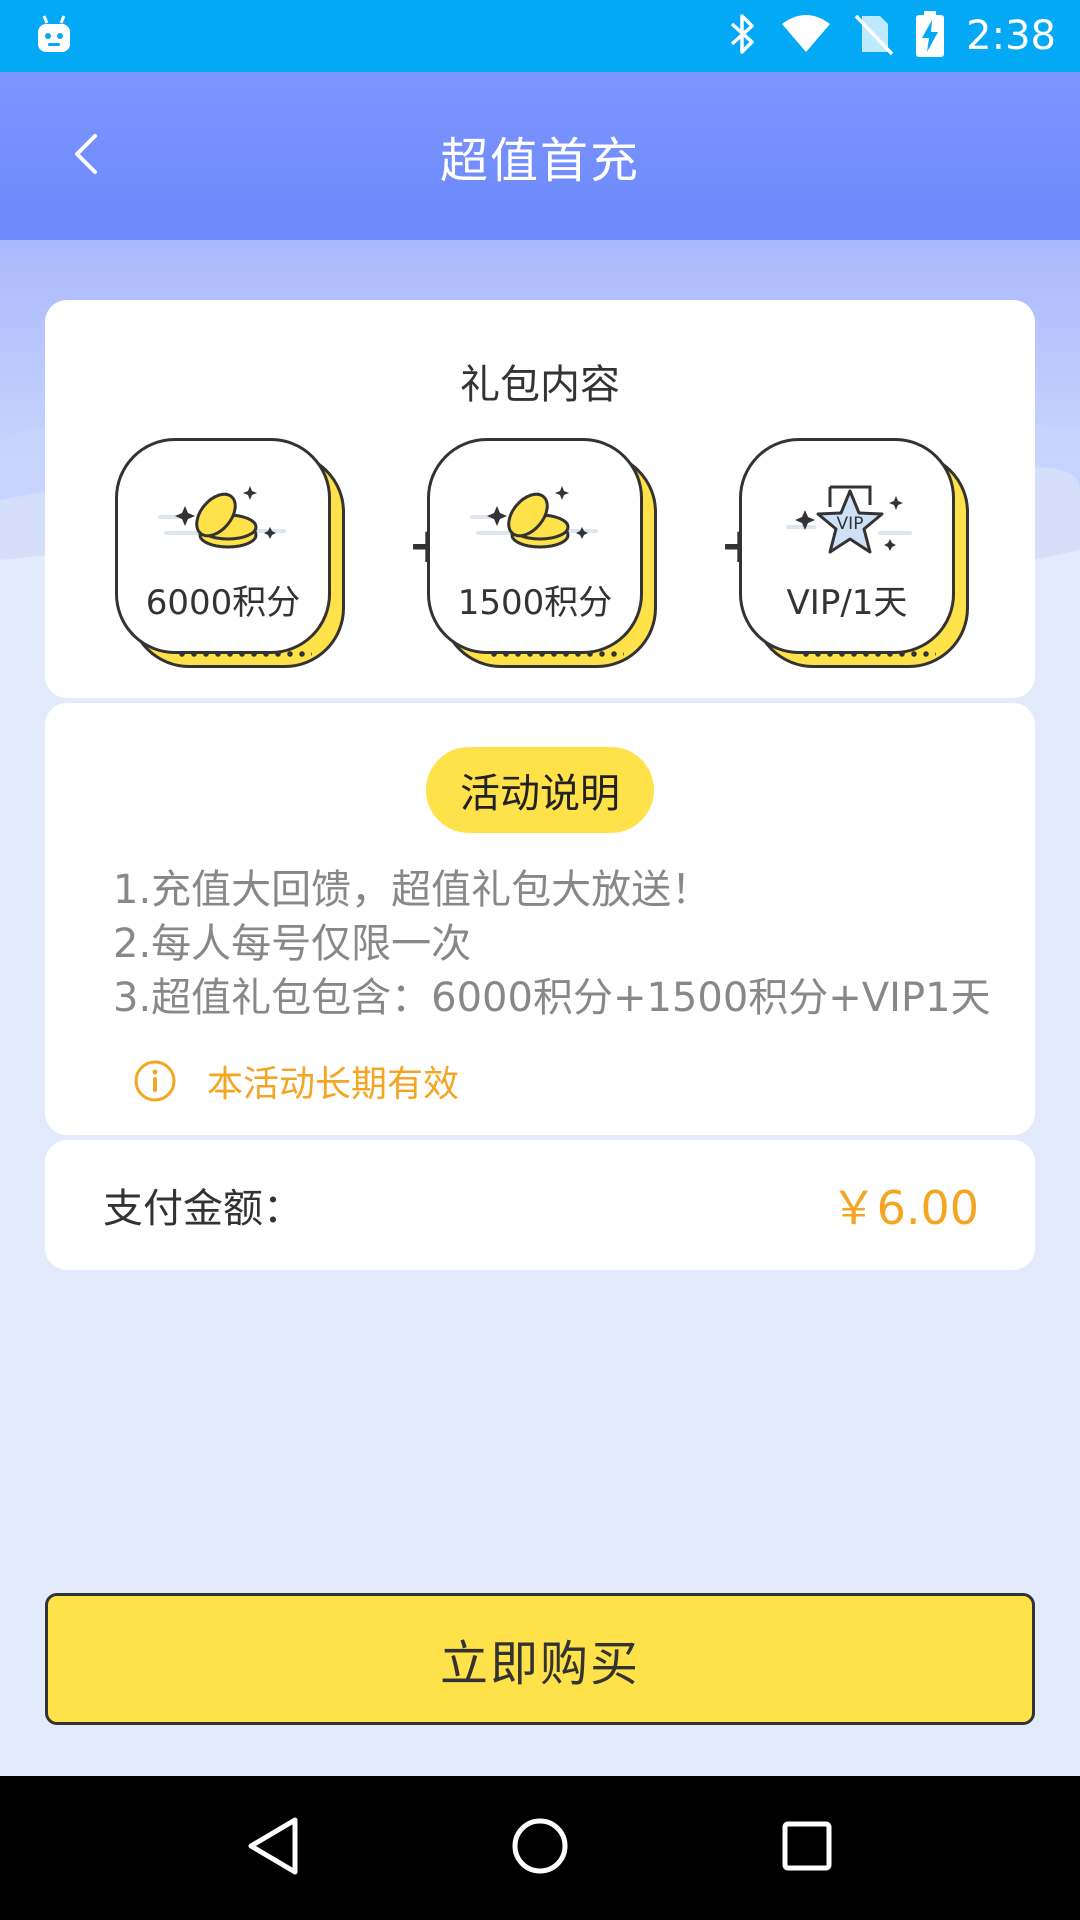 Image resolution: width=1080 pixels, height=1920 pixels. I want to click on payment-label: 支付金额：, so click(203, 1209).